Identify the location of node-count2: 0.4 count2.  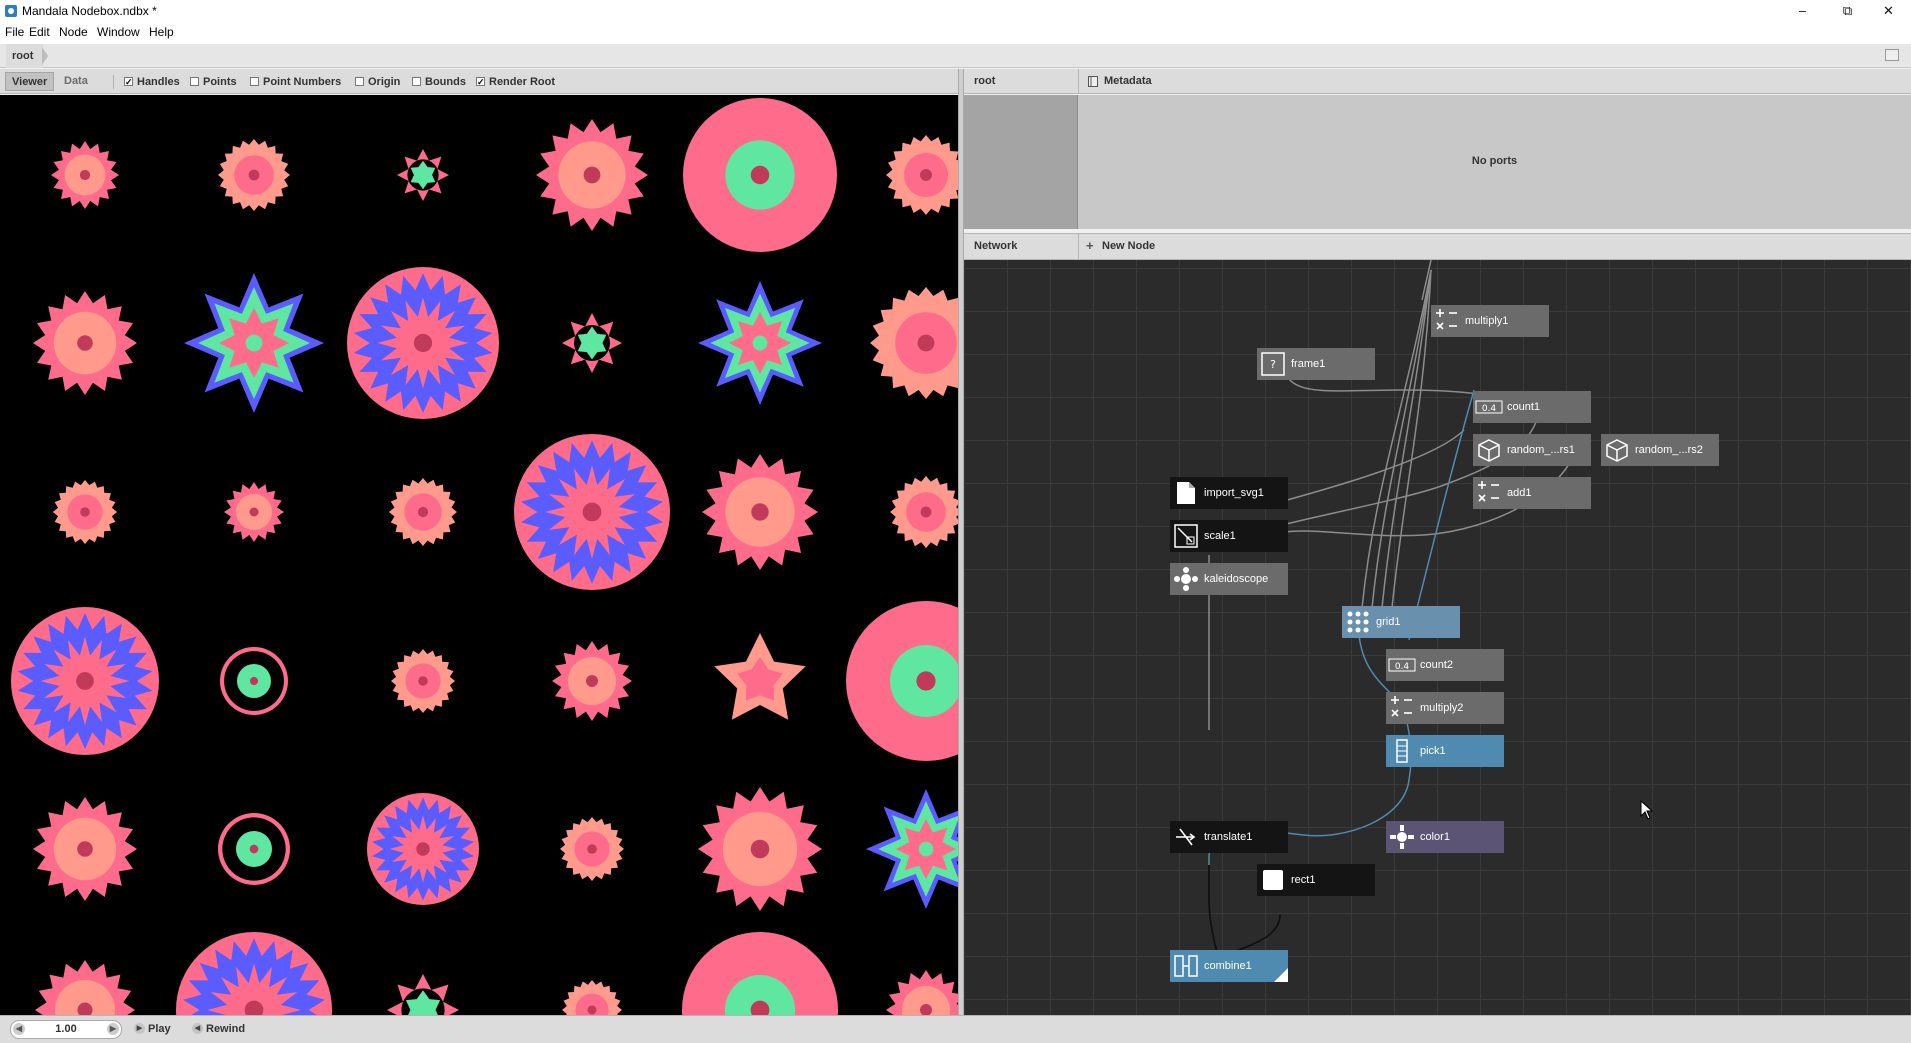
(1445, 665).